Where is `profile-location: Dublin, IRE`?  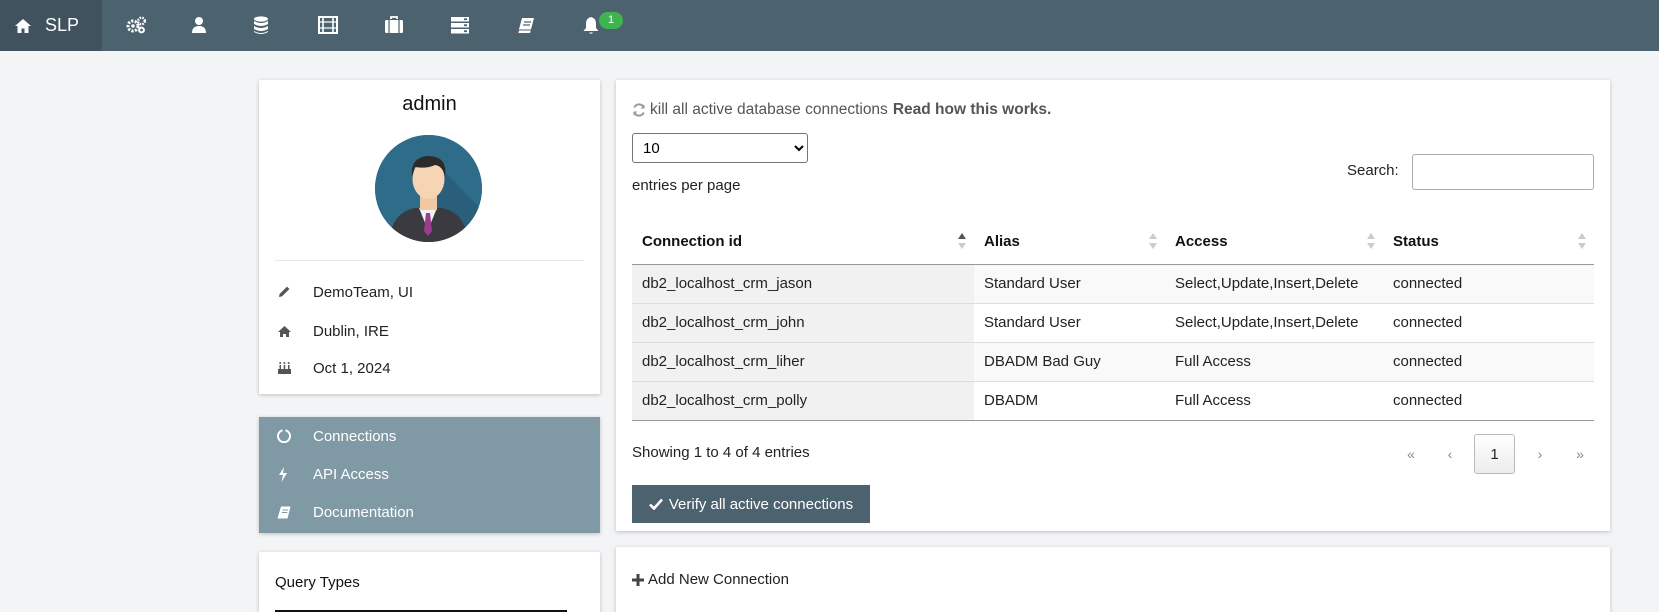
profile-location: Dublin, IRE is located at coordinates (332, 331).